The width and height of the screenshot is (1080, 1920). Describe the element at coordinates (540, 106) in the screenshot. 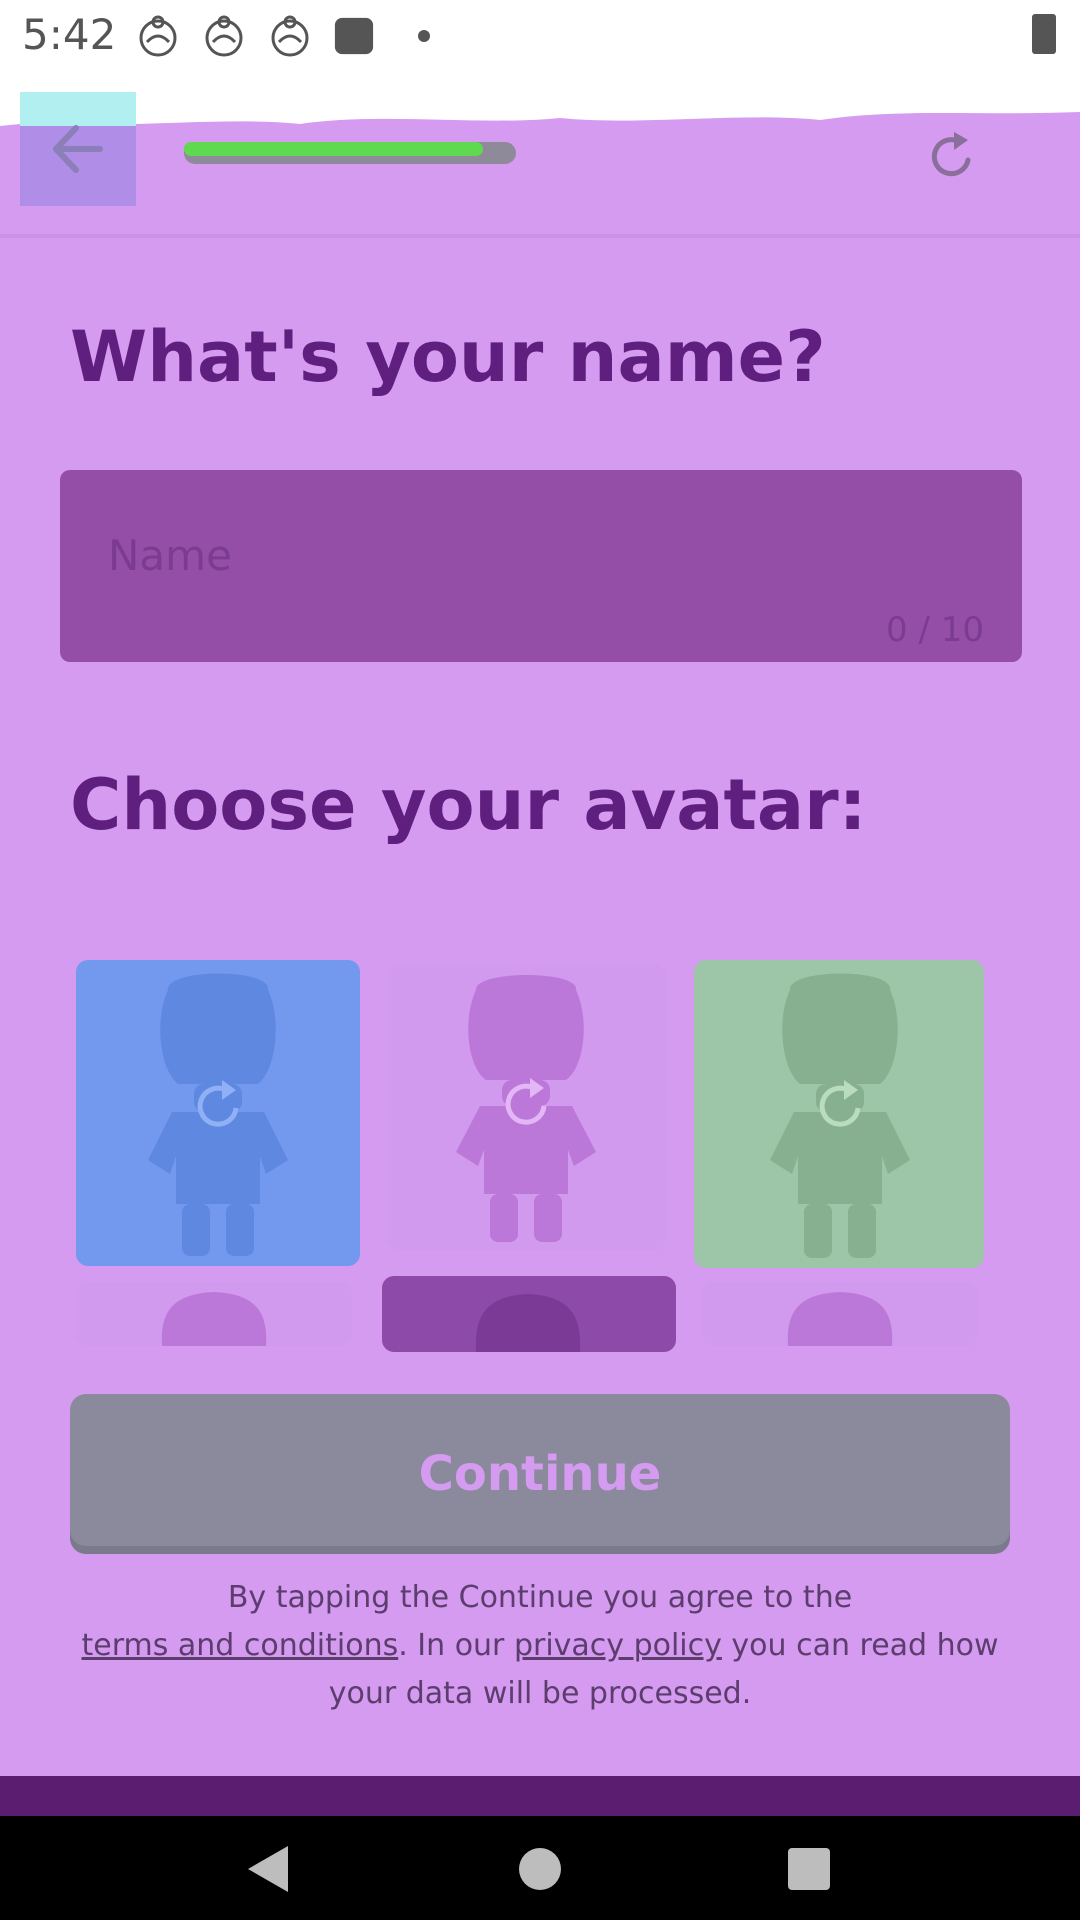

I see `header-wave` at that location.